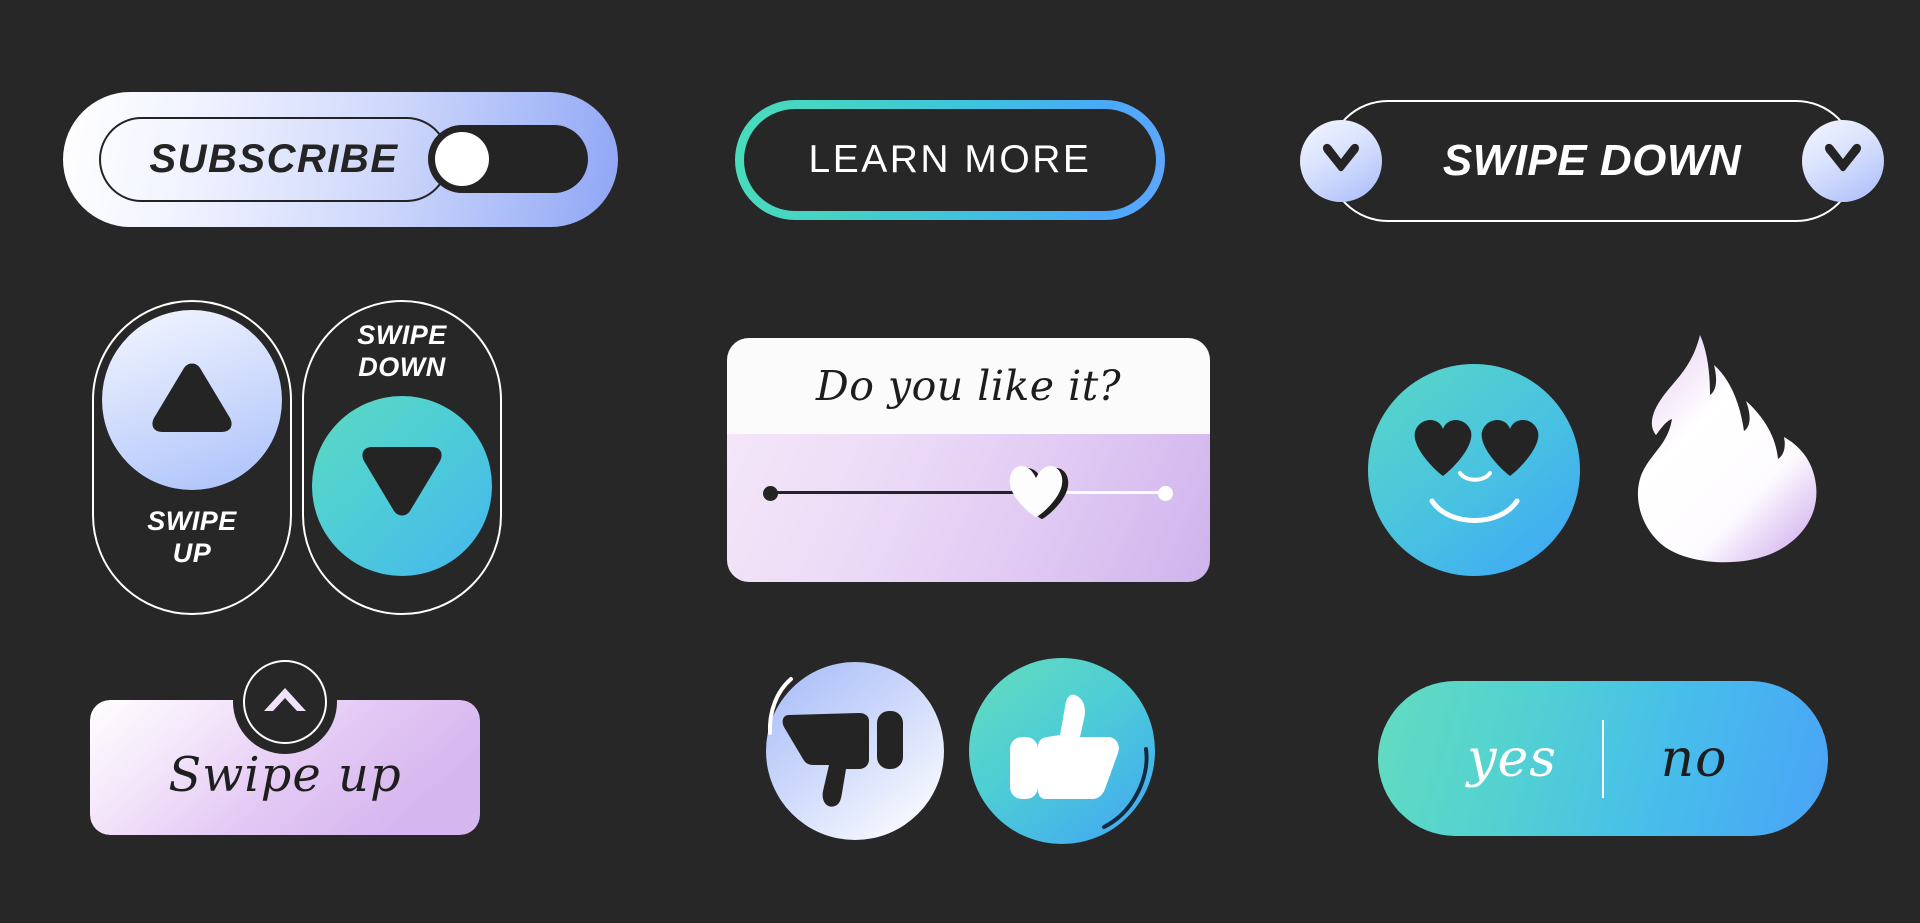  I want to click on heart-eyes-emoji, so click(1474, 470).